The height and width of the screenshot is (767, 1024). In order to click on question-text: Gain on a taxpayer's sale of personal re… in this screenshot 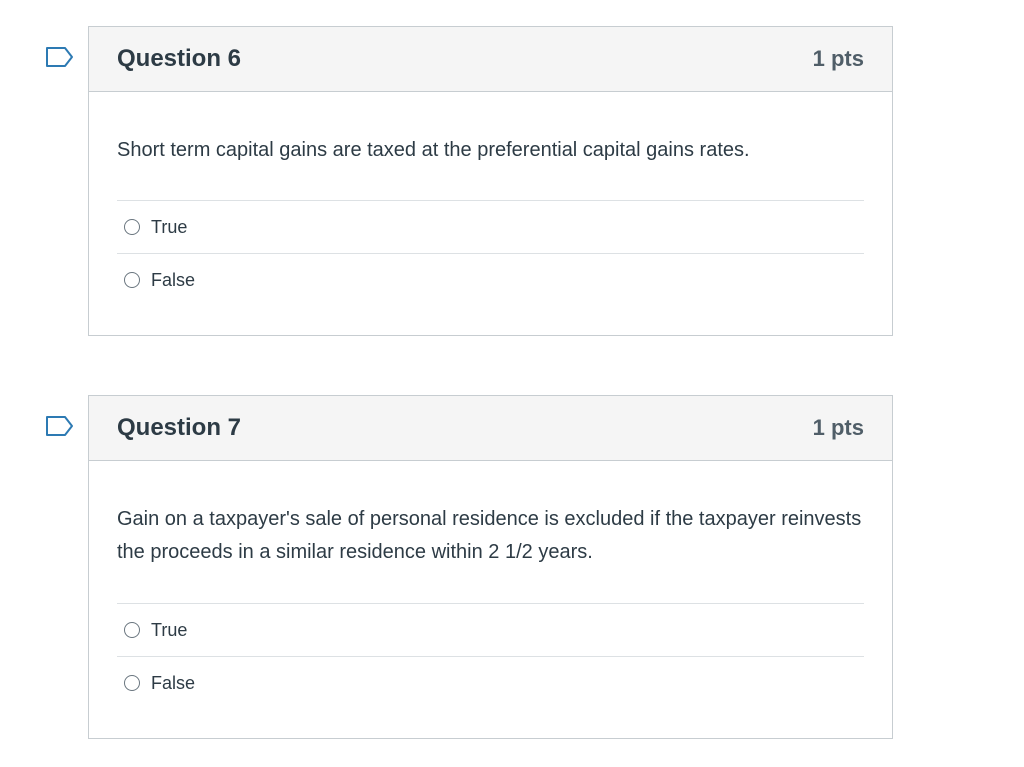, I will do `click(489, 535)`.